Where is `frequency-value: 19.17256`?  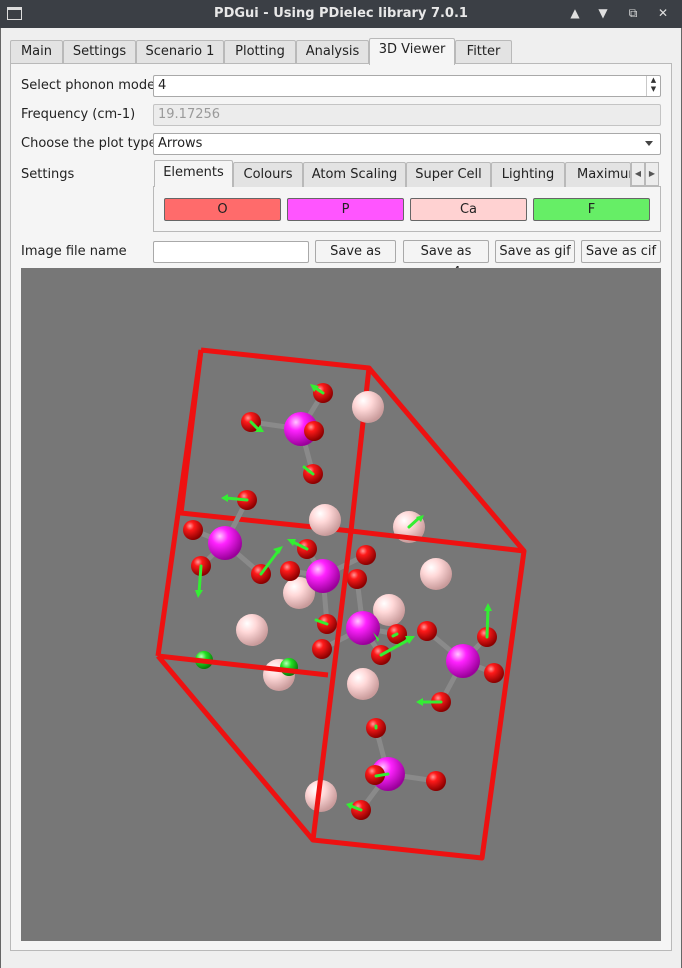 frequency-value: 19.17256 is located at coordinates (189, 114).